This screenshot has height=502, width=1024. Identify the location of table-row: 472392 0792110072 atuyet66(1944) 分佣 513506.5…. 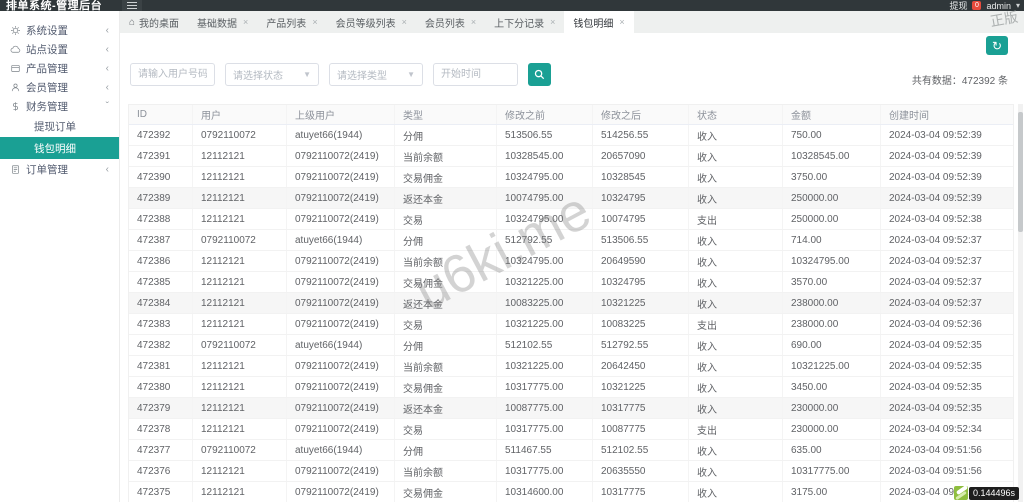
(571, 135).